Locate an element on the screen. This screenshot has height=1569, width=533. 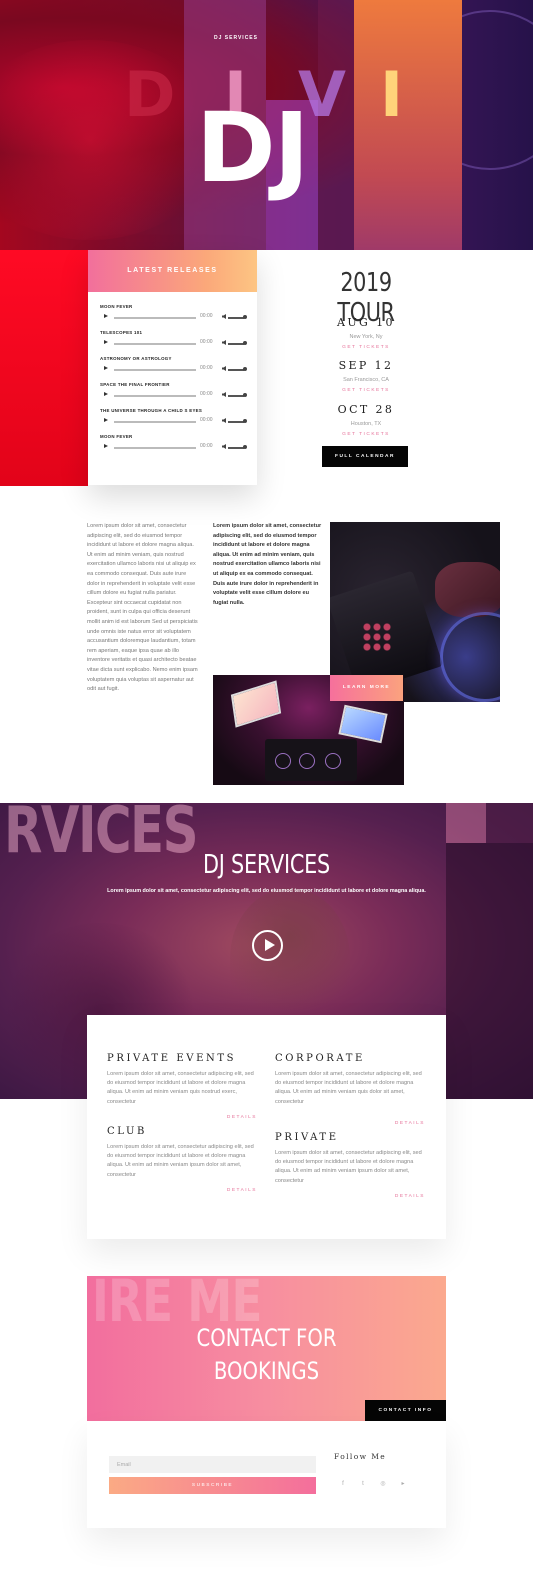
dj-portrait is located at coordinates (290, 958).